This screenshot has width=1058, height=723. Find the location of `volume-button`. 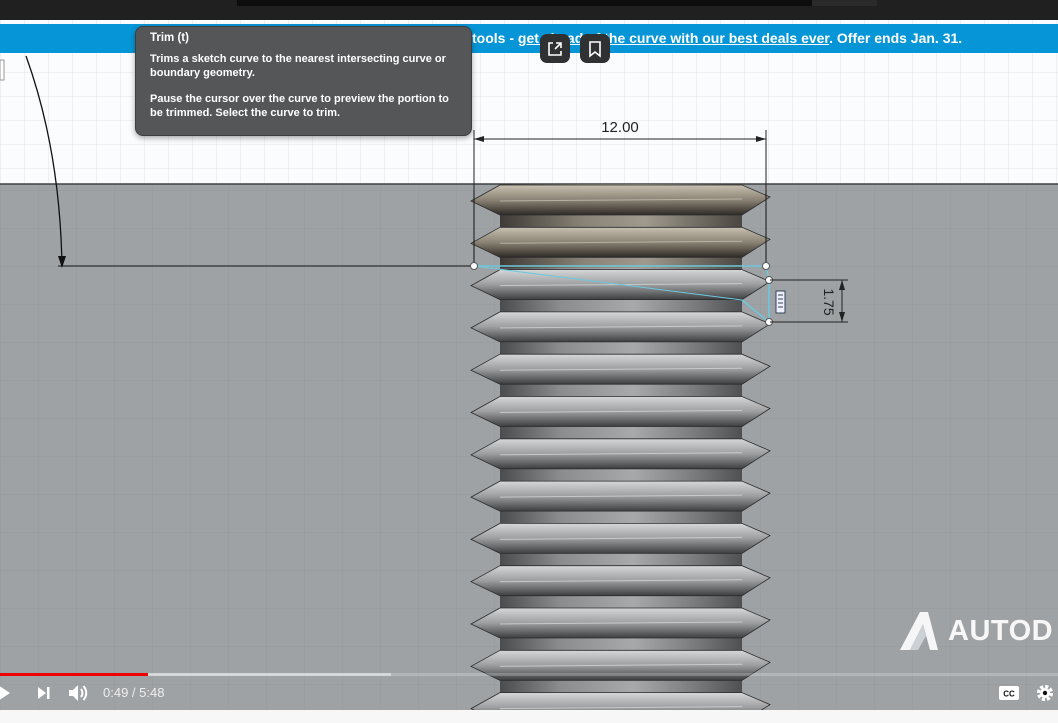

volume-button is located at coordinates (79, 693).